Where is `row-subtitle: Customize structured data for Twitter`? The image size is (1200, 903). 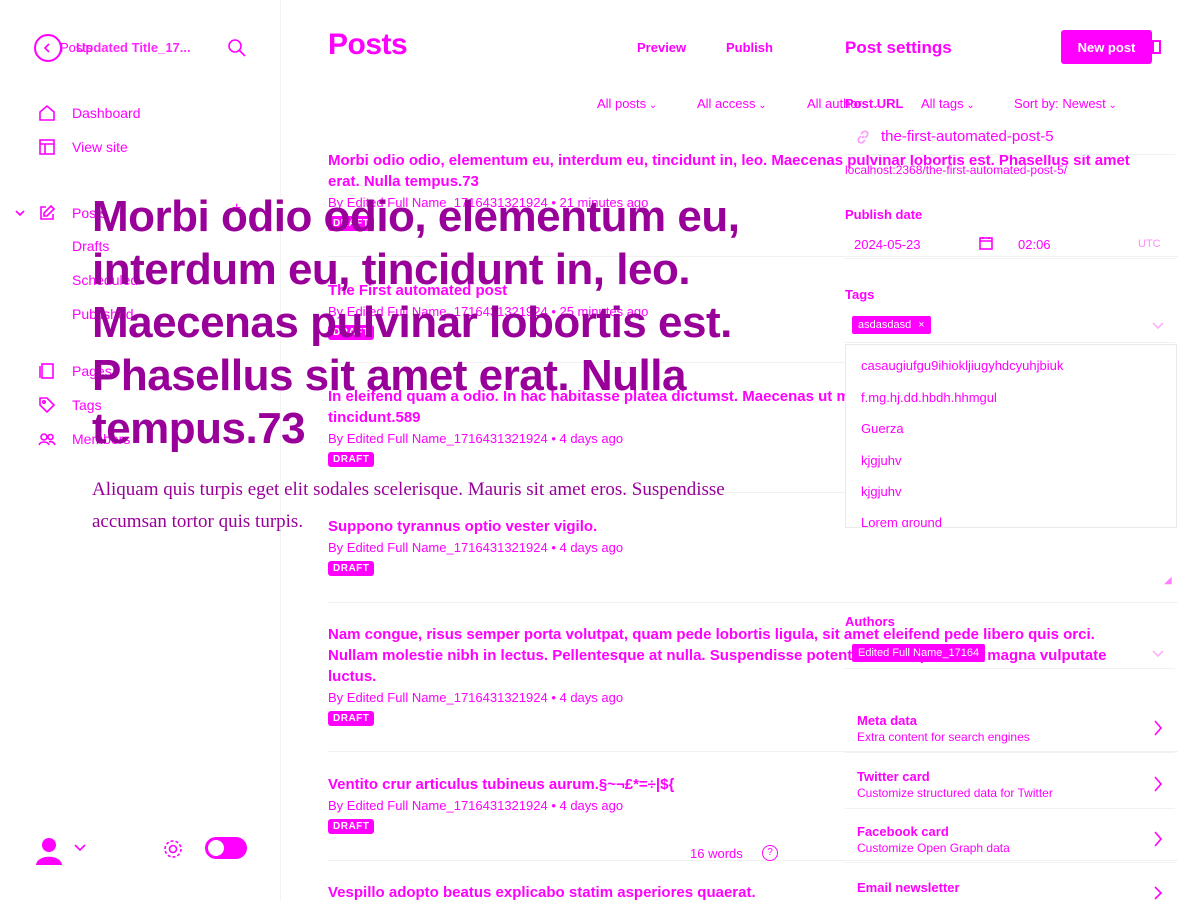
row-subtitle: Customize structured data for Twitter is located at coordinates (955, 793).